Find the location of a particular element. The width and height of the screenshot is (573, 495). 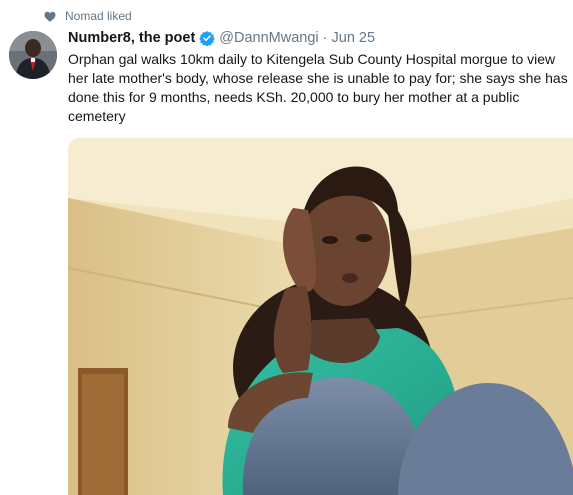

author-handle: @DannMwangi is located at coordinates (268, 38).